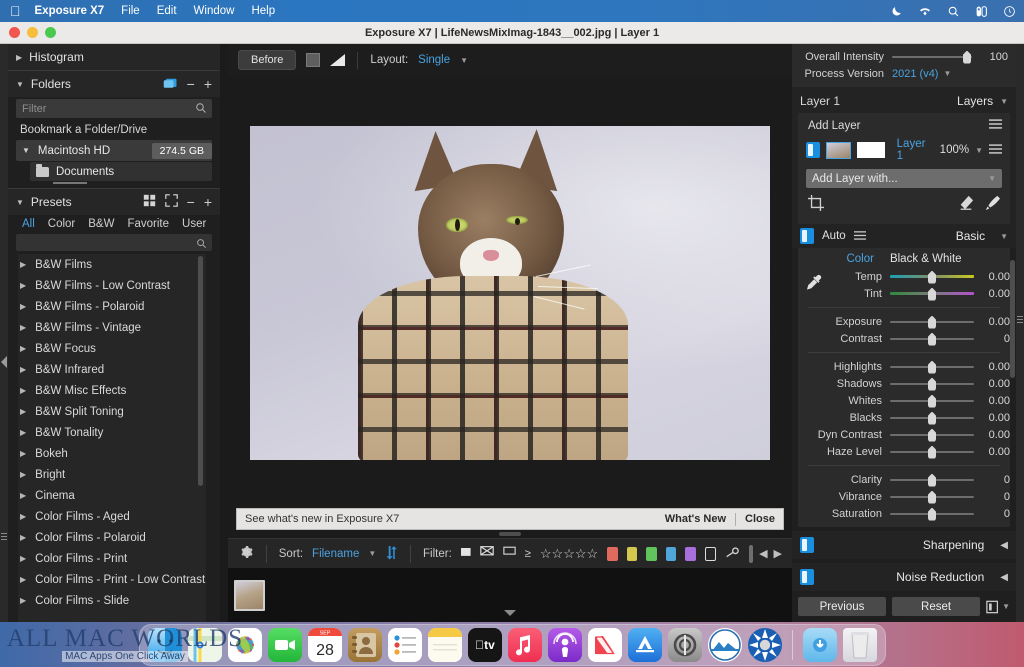 This screenshot has width=1024, height=667. I want to click on preset-tab-color: Color, so click(61, 224).